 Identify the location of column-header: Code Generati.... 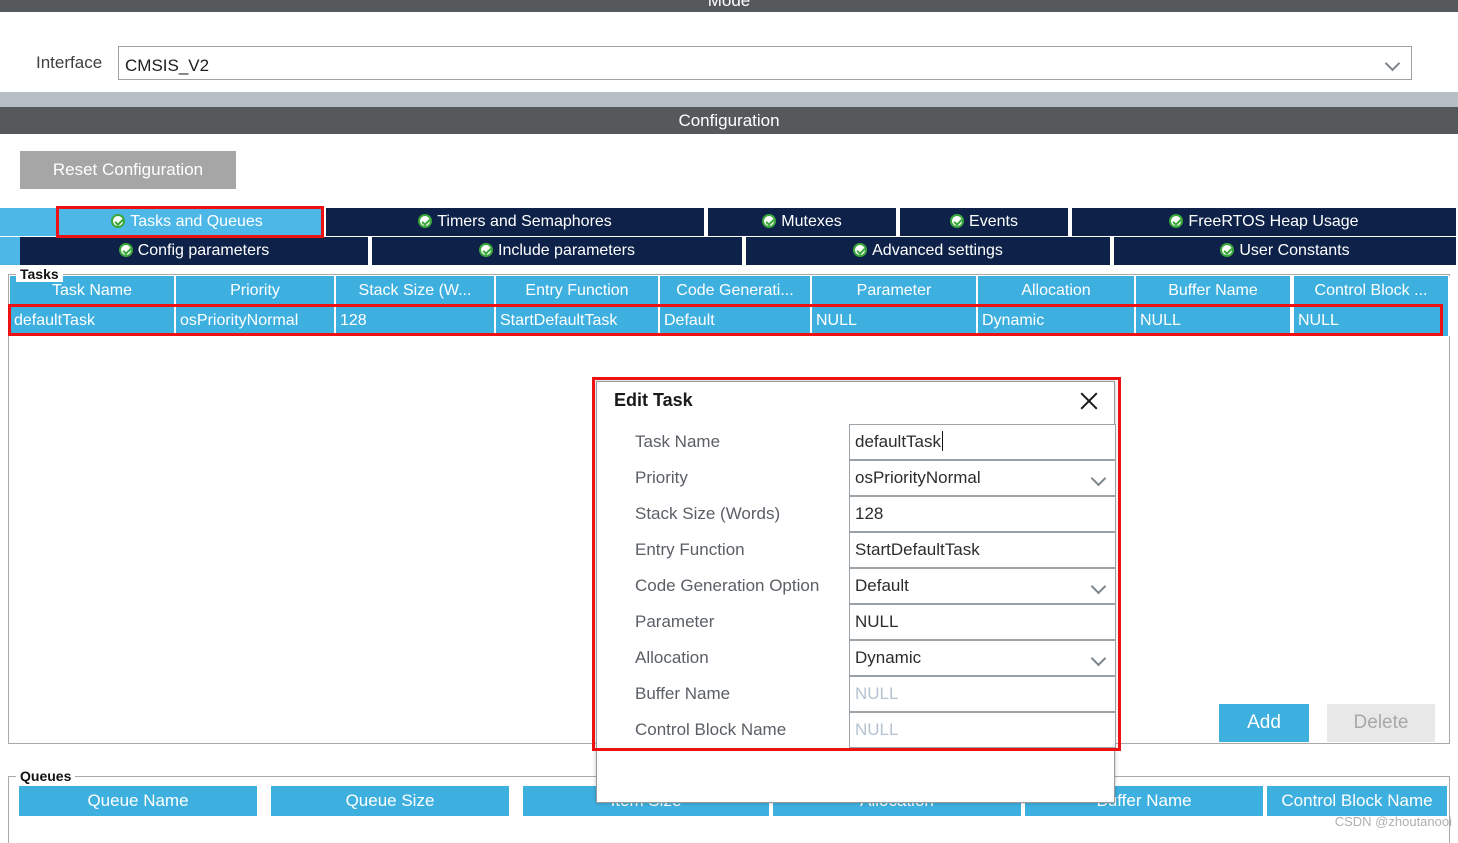
(736, 291).